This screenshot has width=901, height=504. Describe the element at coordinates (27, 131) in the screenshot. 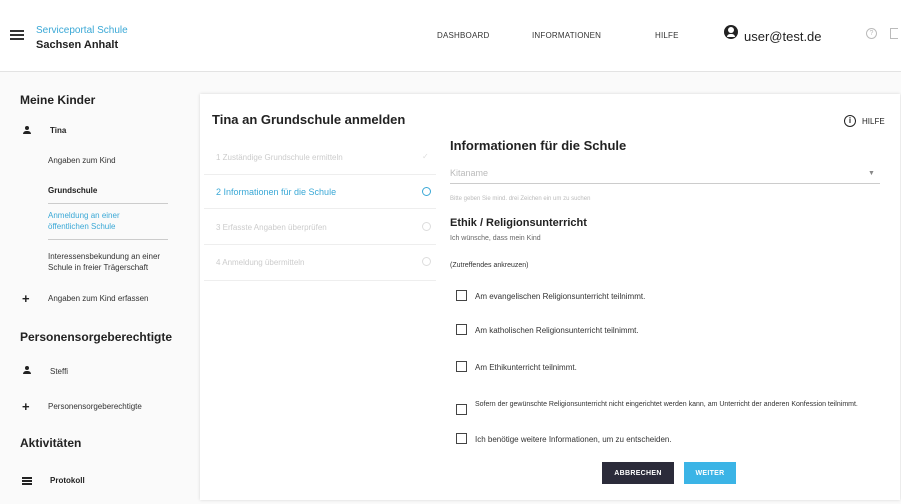

I see `child-person-icon` at that location.